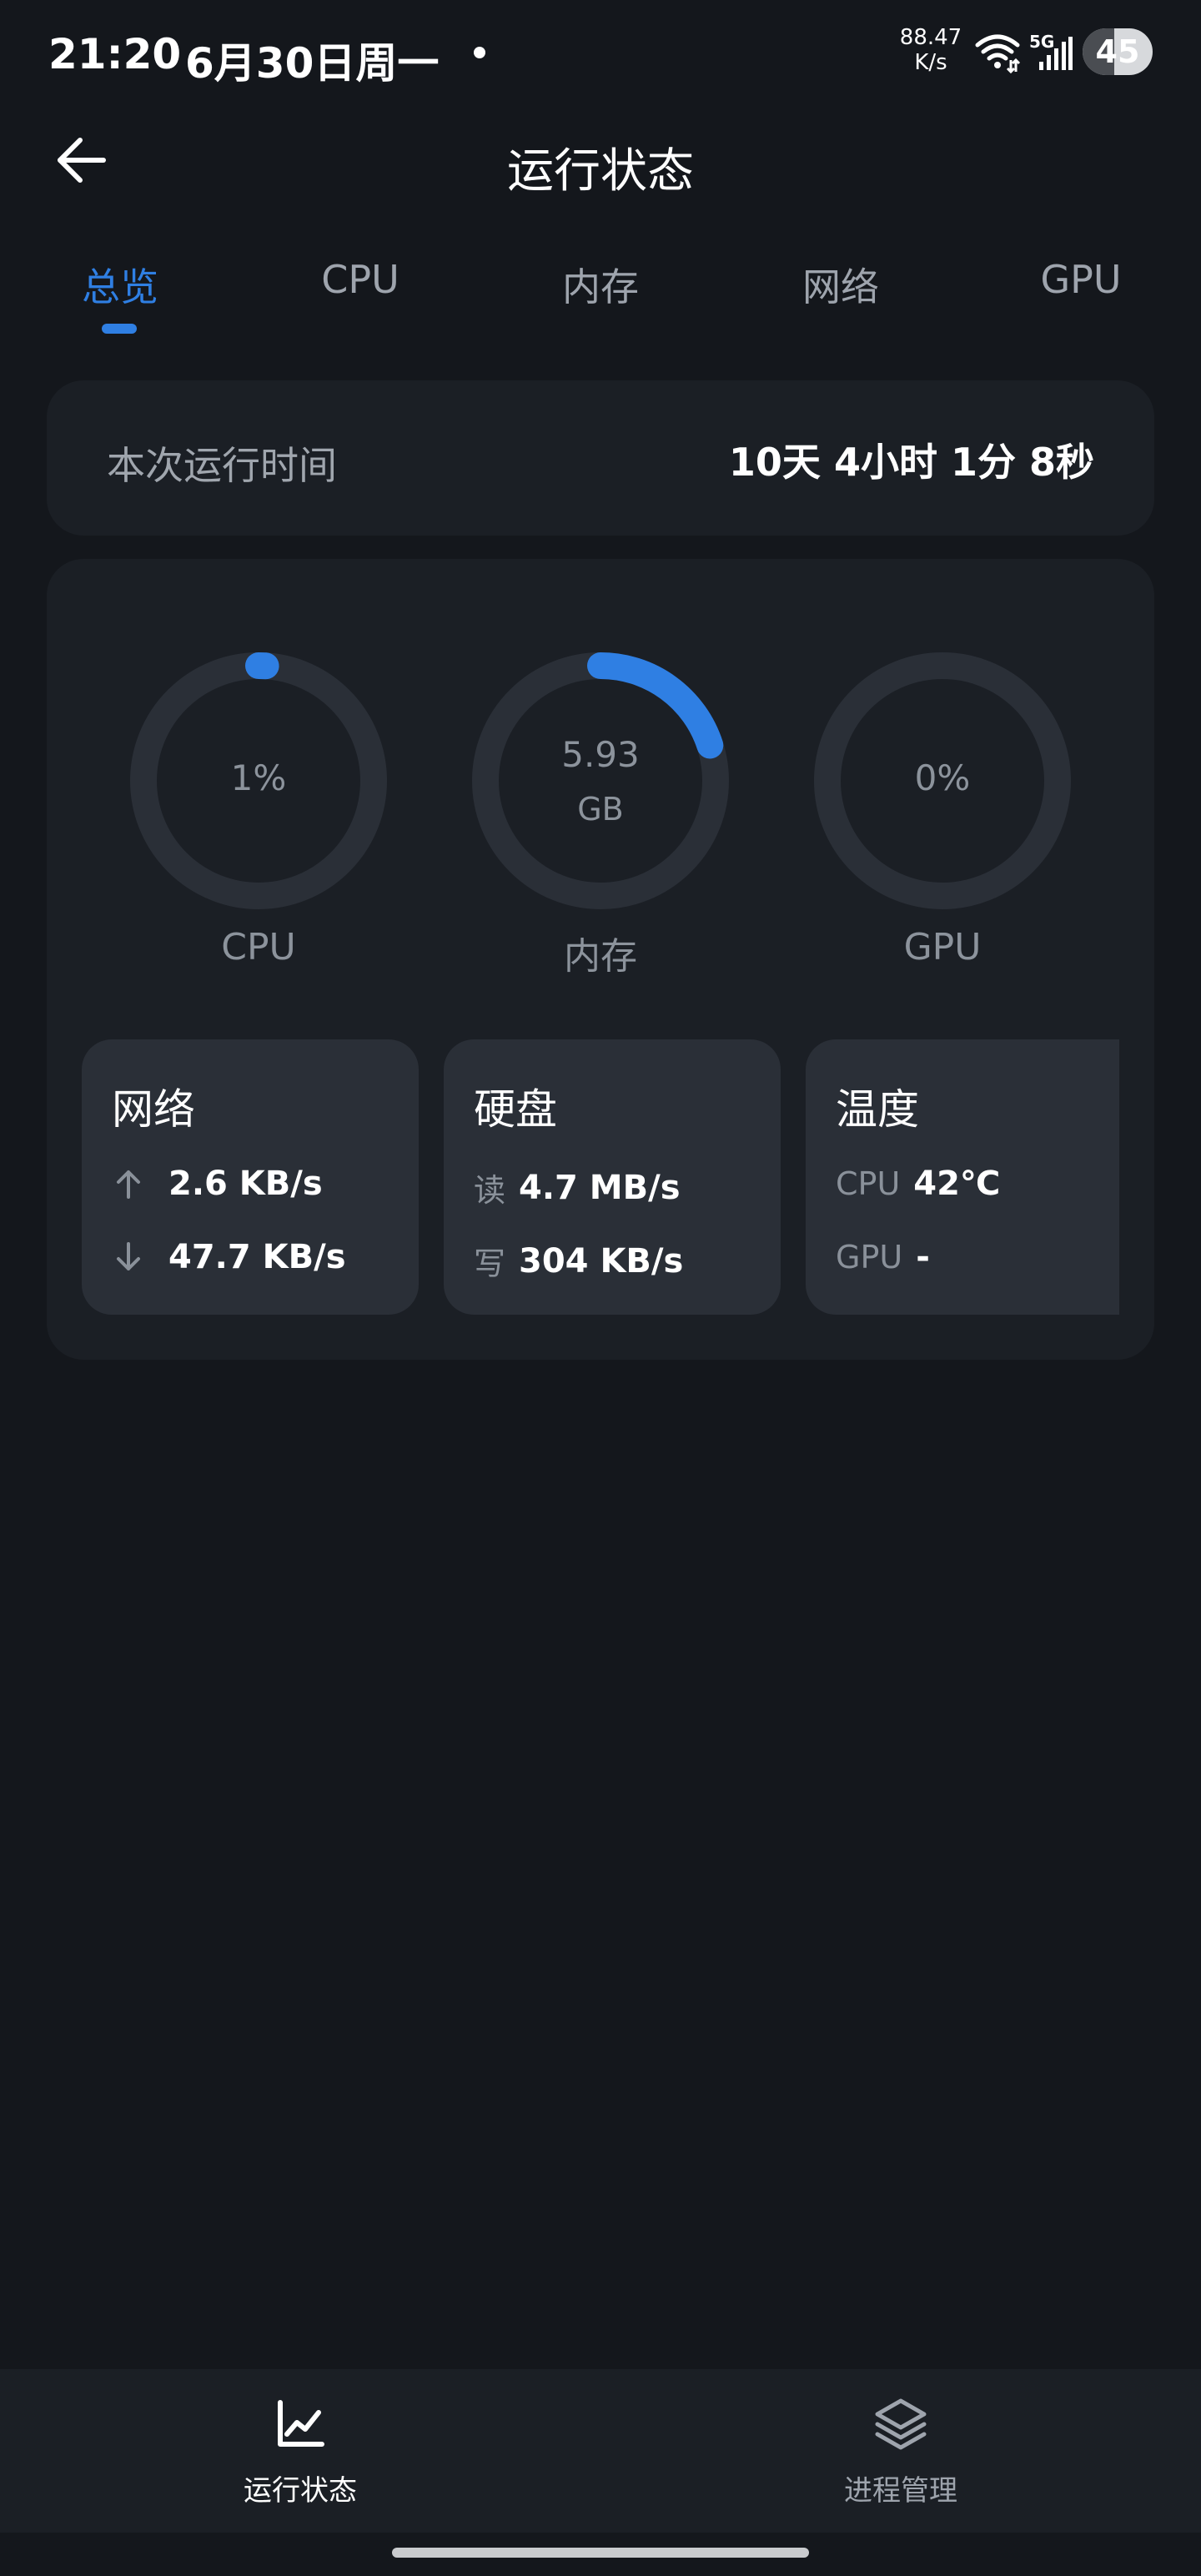  Describe the element at coordinates (601, 171) in the screenshot. I see `page-title: 运行状态` at that location.